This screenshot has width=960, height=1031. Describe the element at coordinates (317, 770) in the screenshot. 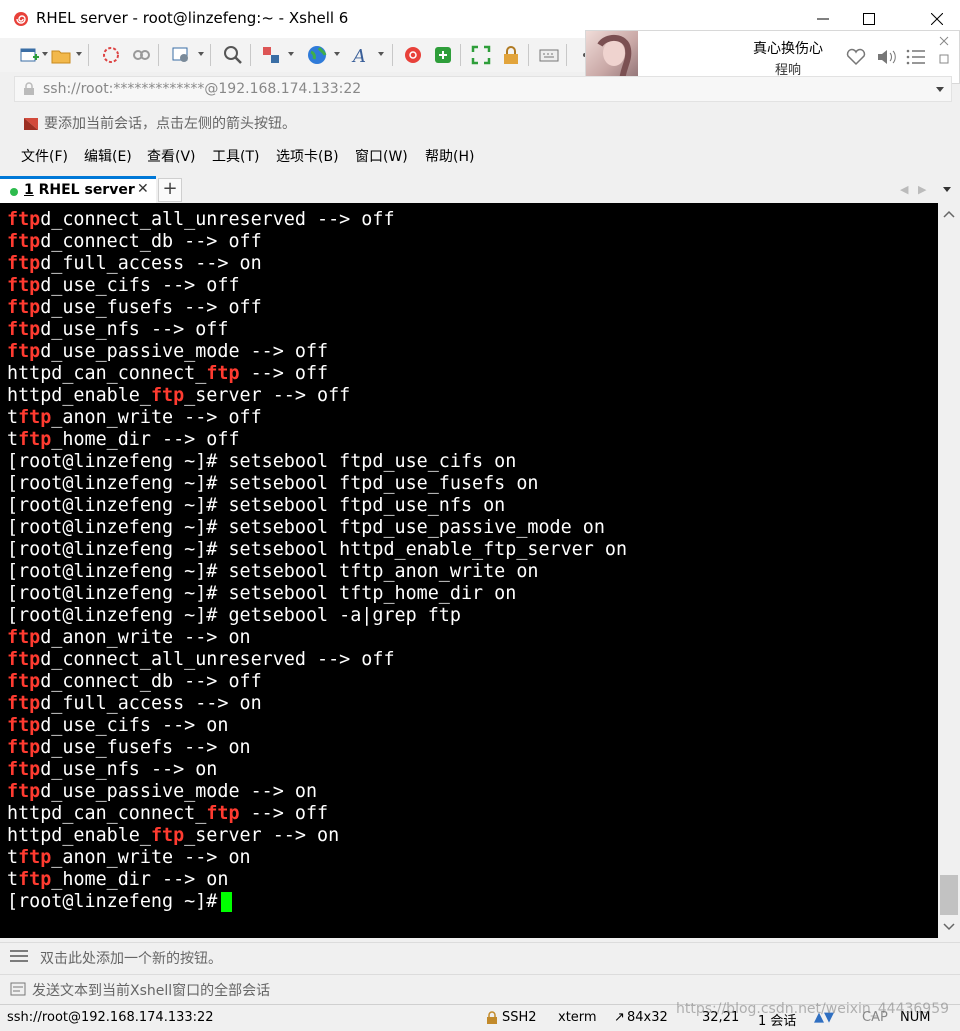

I see `terminal-line: ftpd_use_nfs --> on` at that location.